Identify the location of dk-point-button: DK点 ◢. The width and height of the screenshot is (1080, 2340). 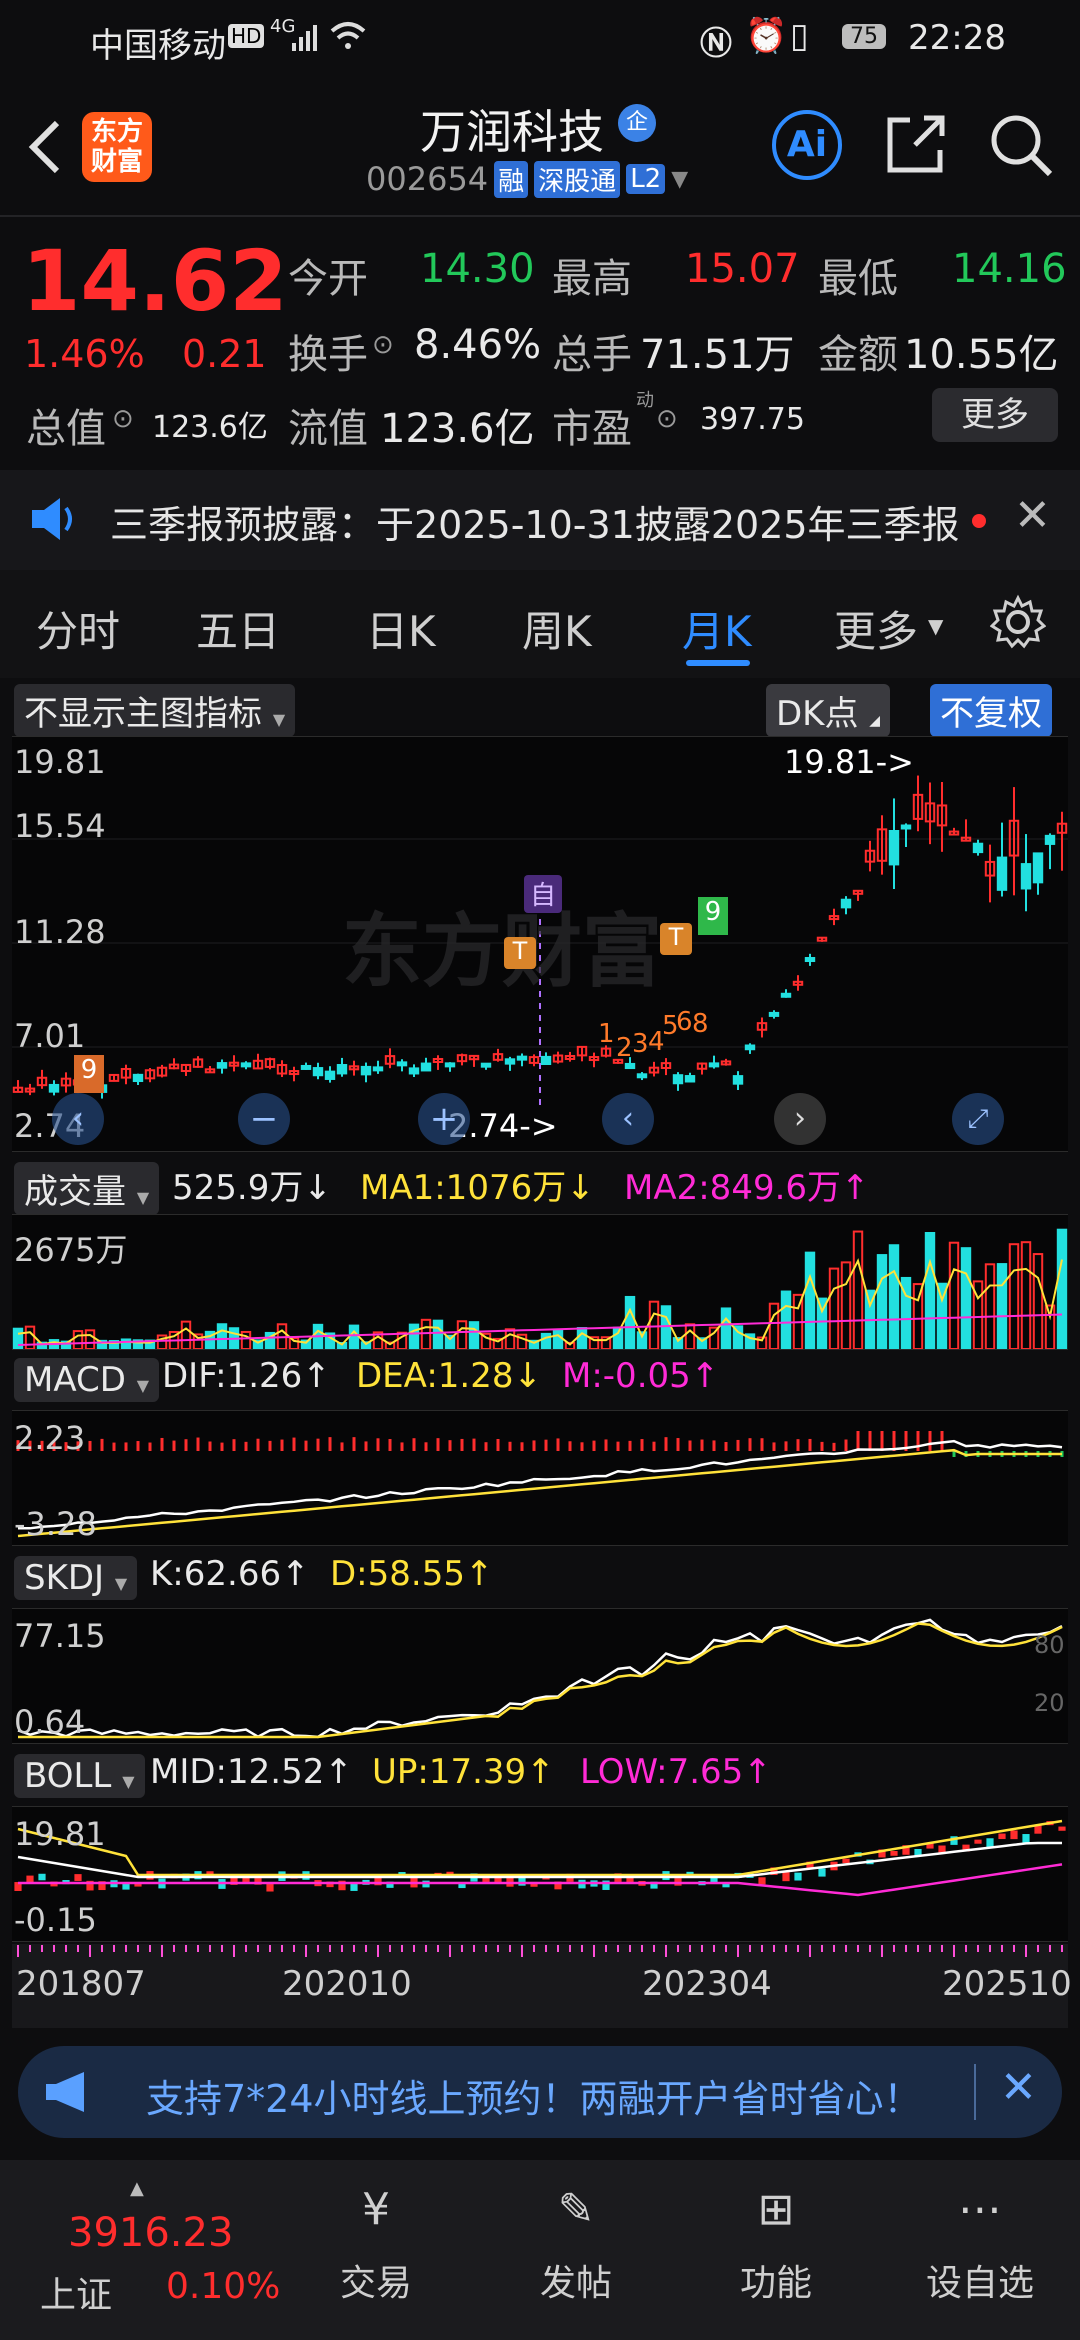
(828, 710).